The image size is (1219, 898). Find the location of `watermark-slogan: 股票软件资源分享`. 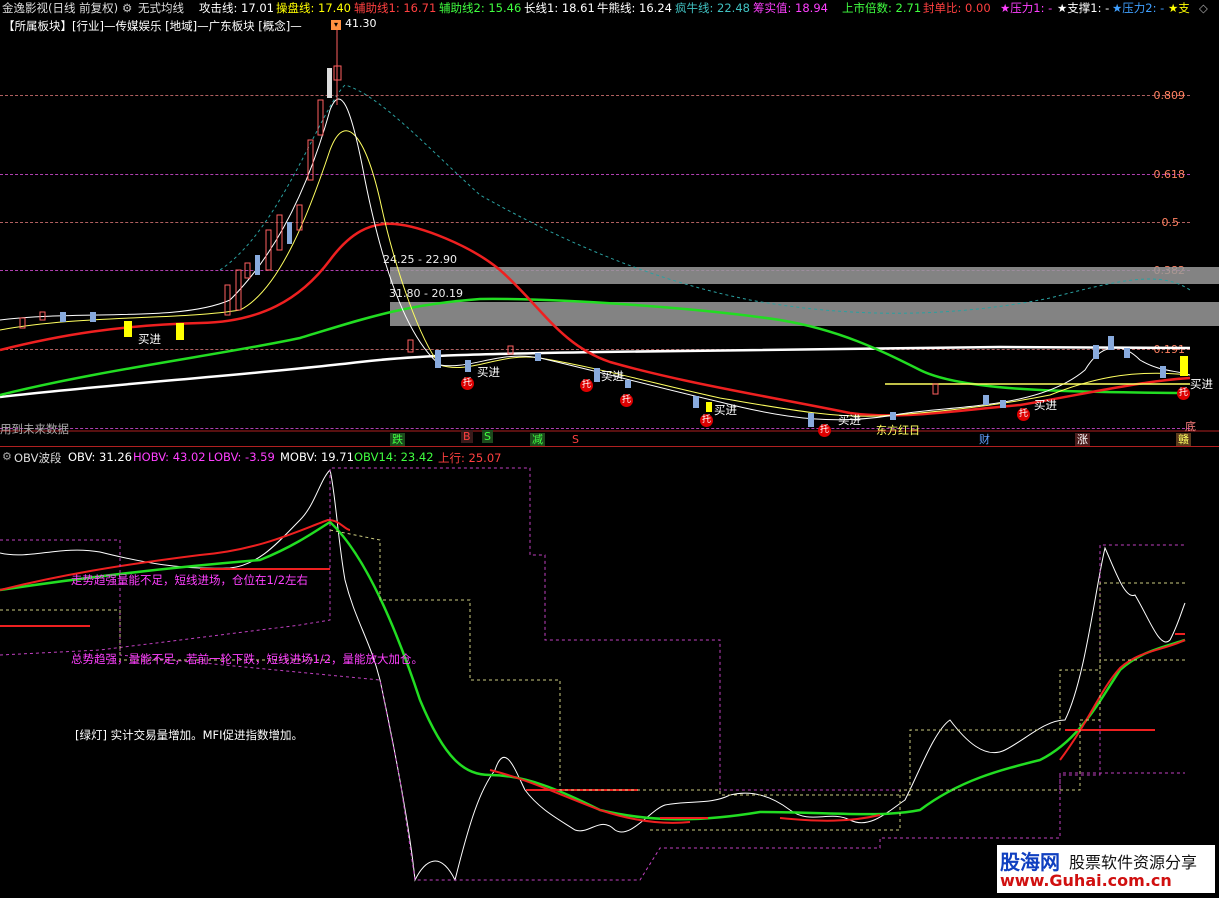

watermark-slogan: 股票软件资源分享 is located at coordinates (1133, 862).